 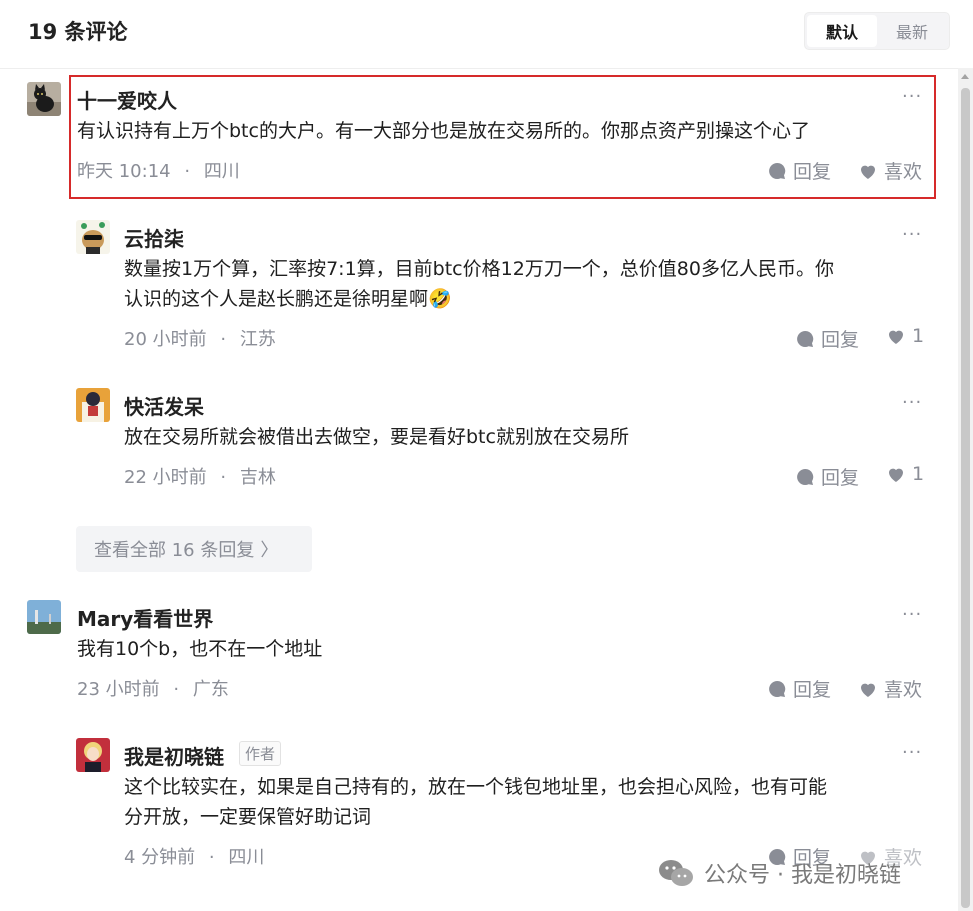 I want to click on scrollbar, so click(x=965, y=489).